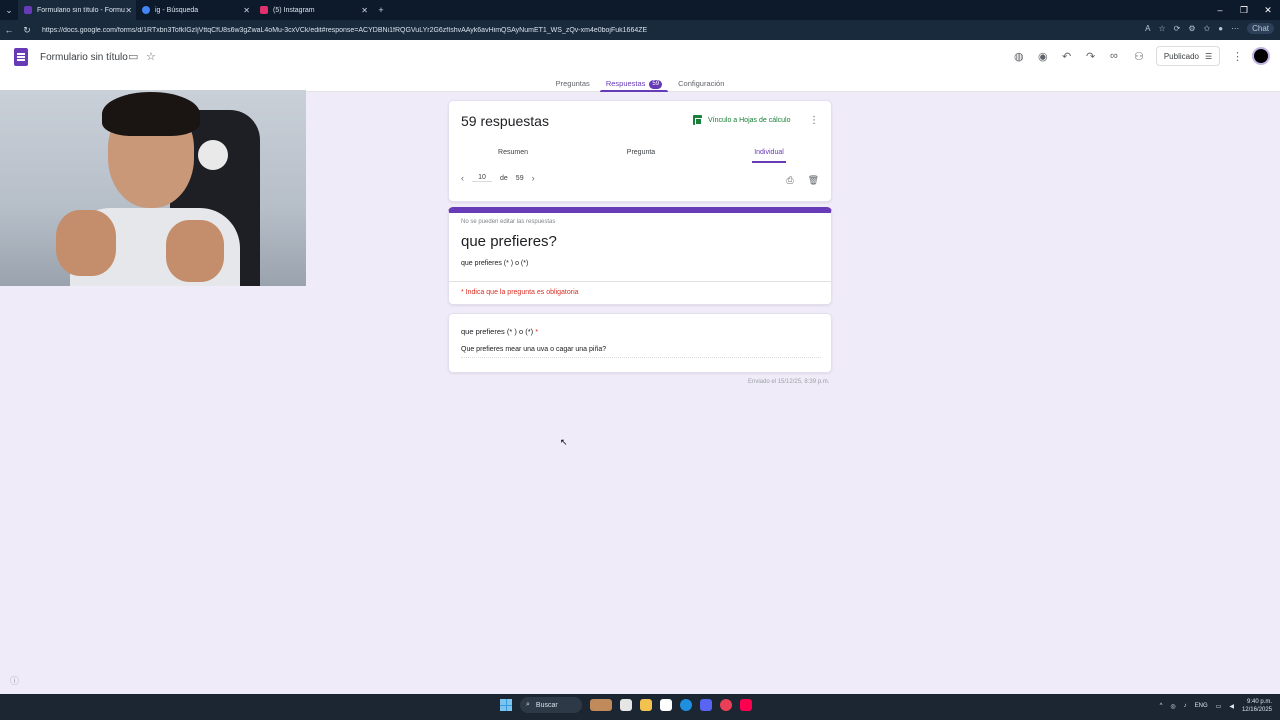 This screenshot has width=1280, height=720. I want to click on tab-label: Preguntas, so click(572, 83).